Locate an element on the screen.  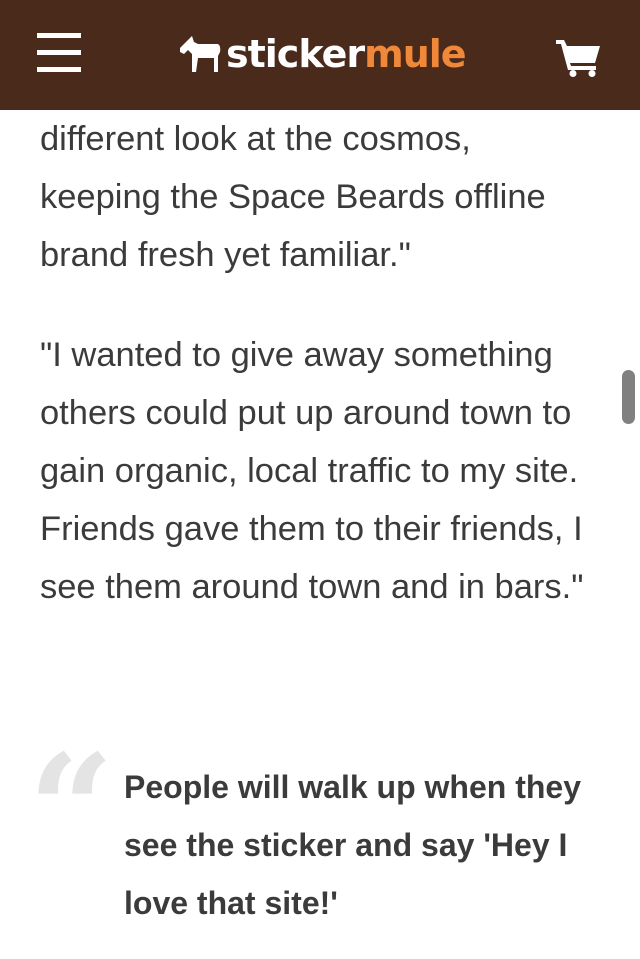
shopping-cart-icon is located at coordinates (579, 57).